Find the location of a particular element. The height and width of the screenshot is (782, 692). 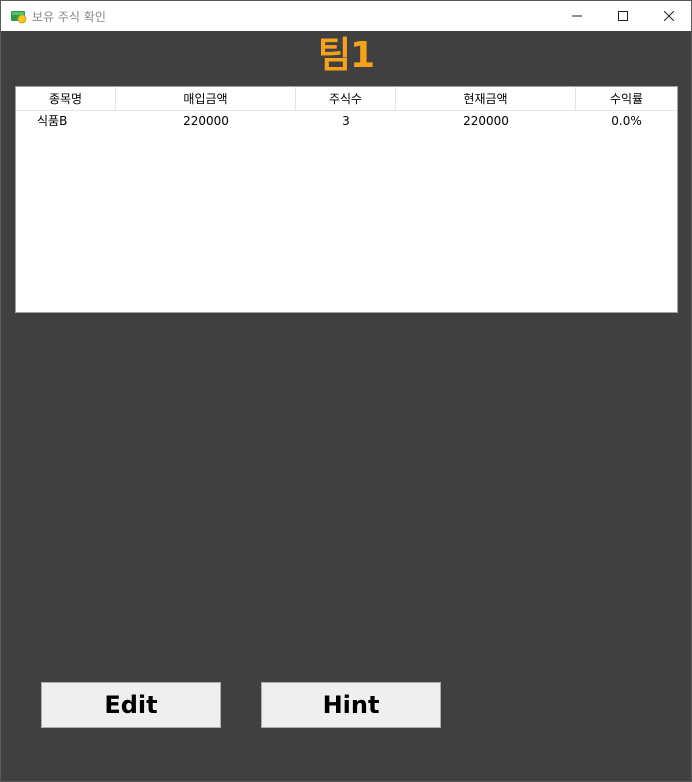

table-row: 식품B 220000 3 220000 0.0% is located at coordinates (346, 121).